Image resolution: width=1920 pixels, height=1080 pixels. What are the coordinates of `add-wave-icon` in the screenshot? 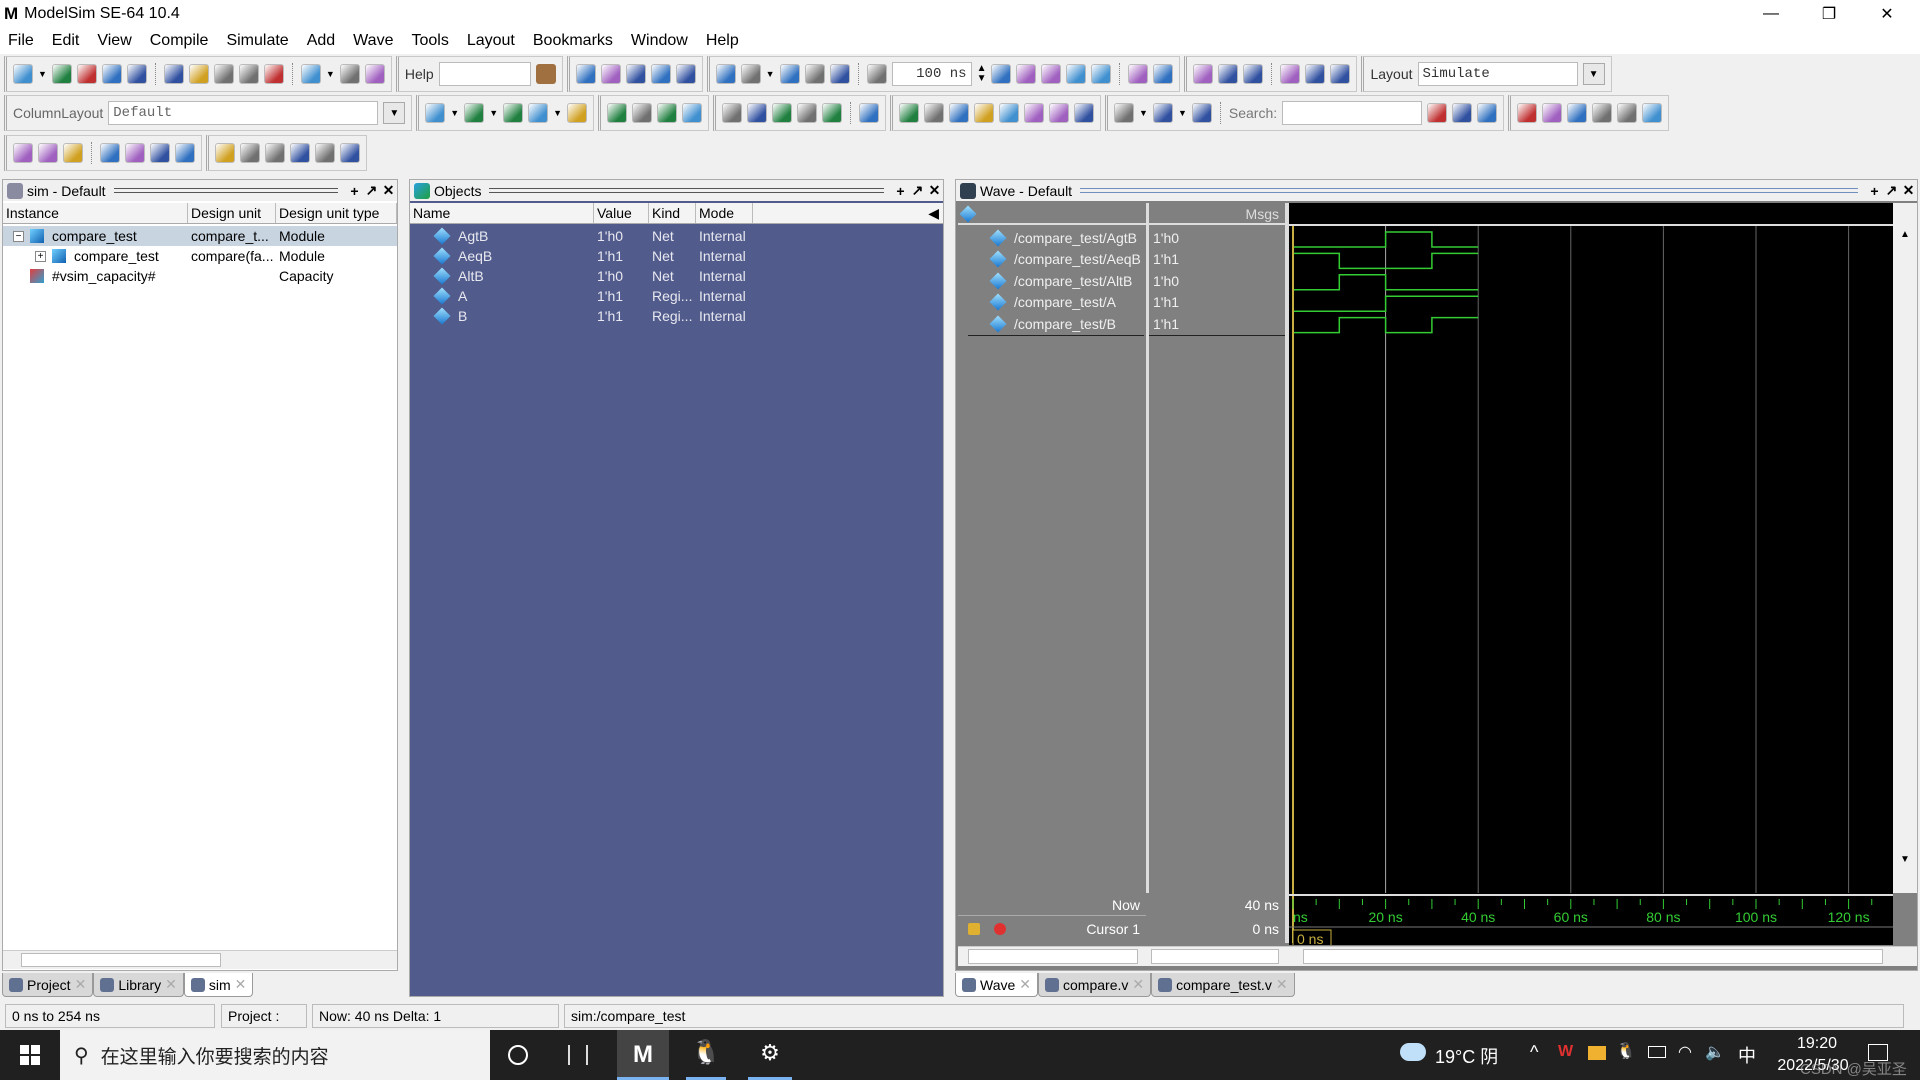 It's located at (435, 113).